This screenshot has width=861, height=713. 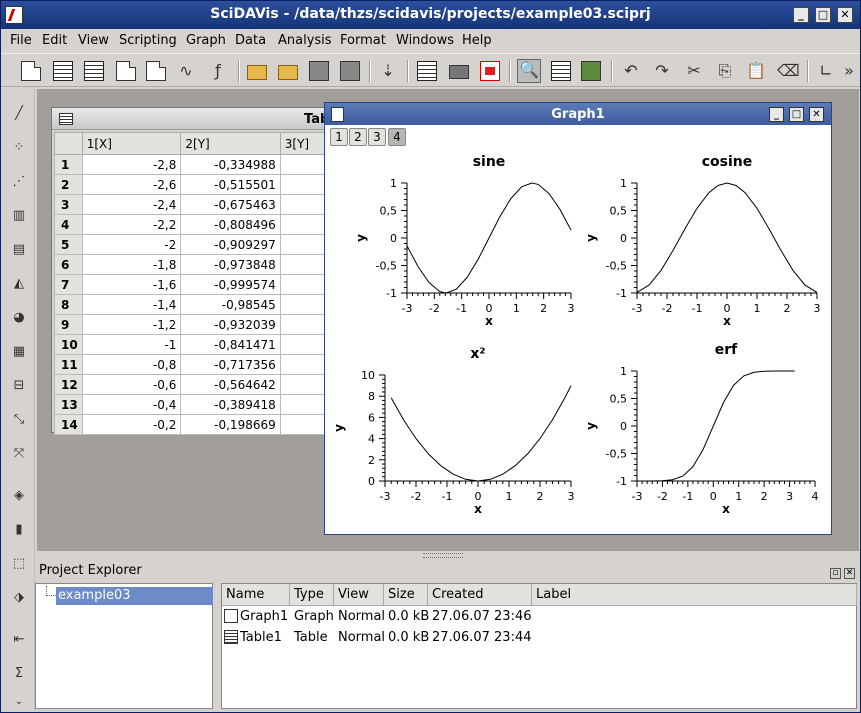 I want to click on menu-format: Format, so click(x=363, y=40).